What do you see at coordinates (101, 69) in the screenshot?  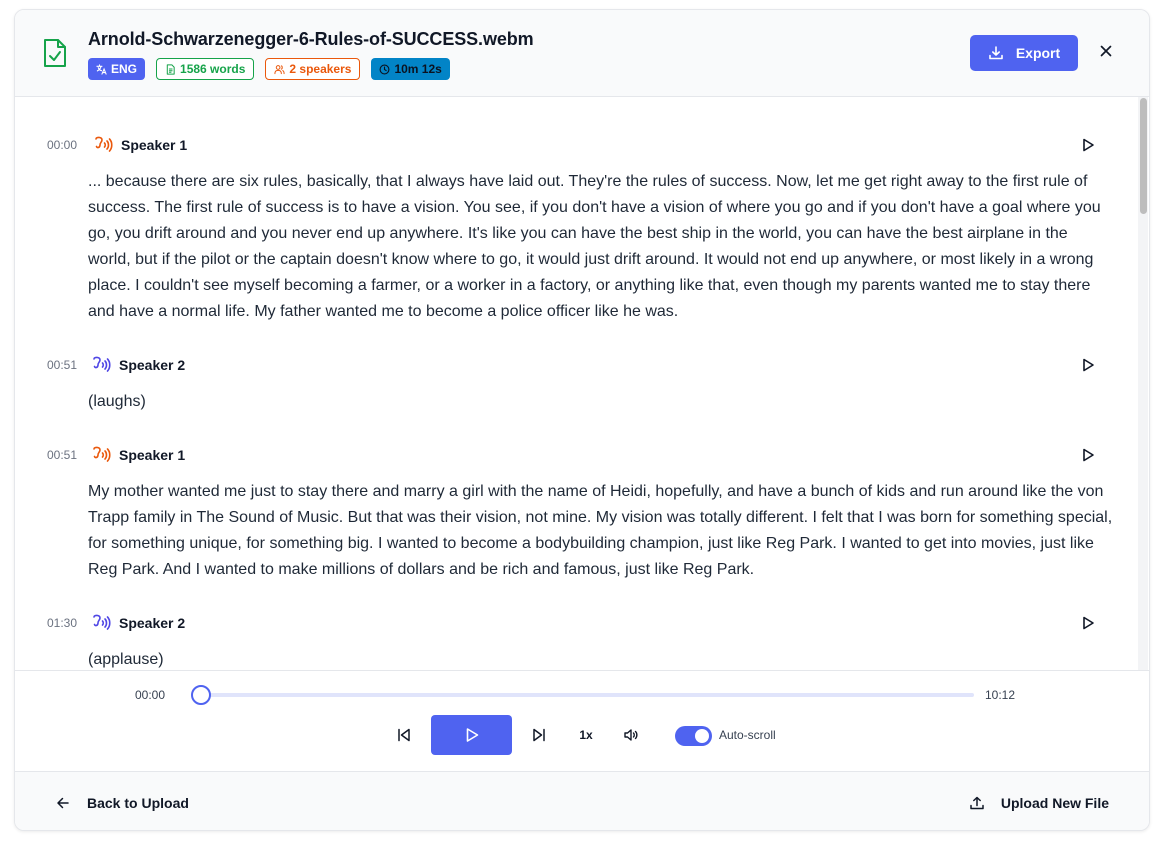 I see `translate-icon` at bounding box center [101, 69].